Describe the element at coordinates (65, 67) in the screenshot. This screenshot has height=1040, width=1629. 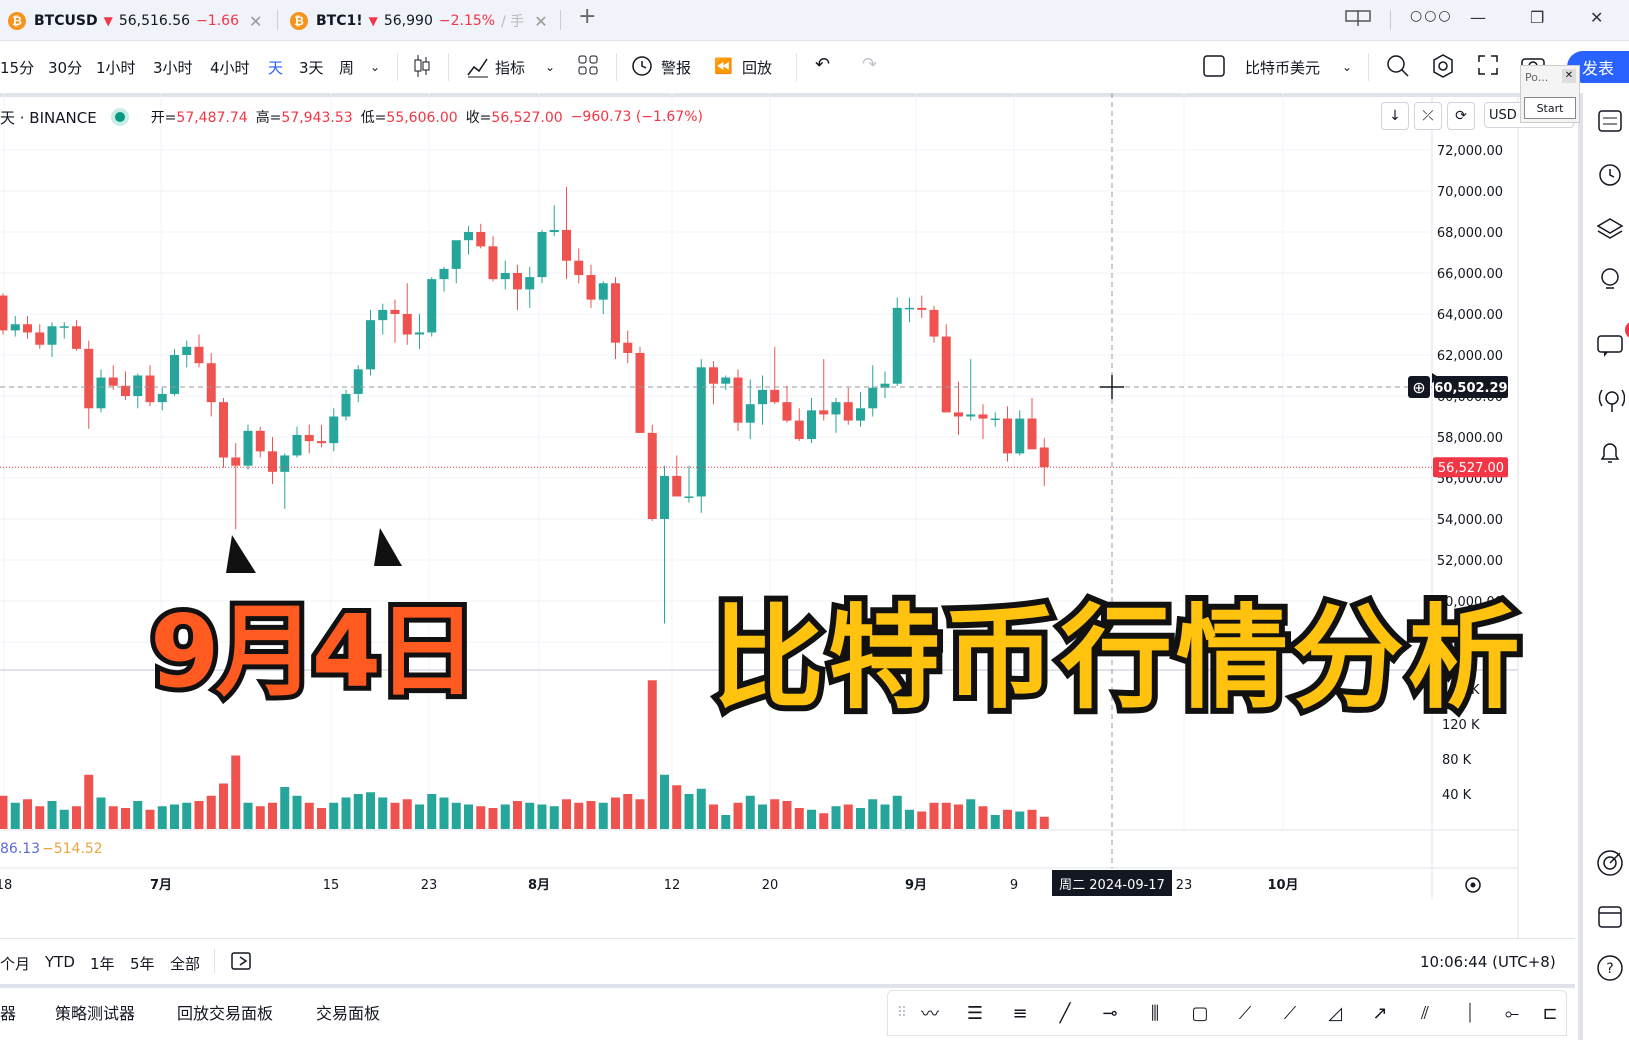
I see `interval-30m: 30分` at that location.